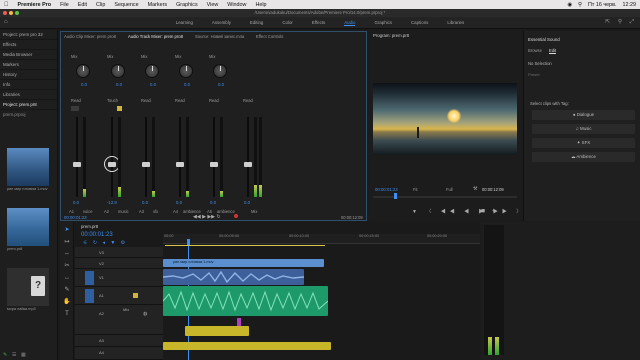  I want to click on home-icon: ⌂, so click(6, 22).